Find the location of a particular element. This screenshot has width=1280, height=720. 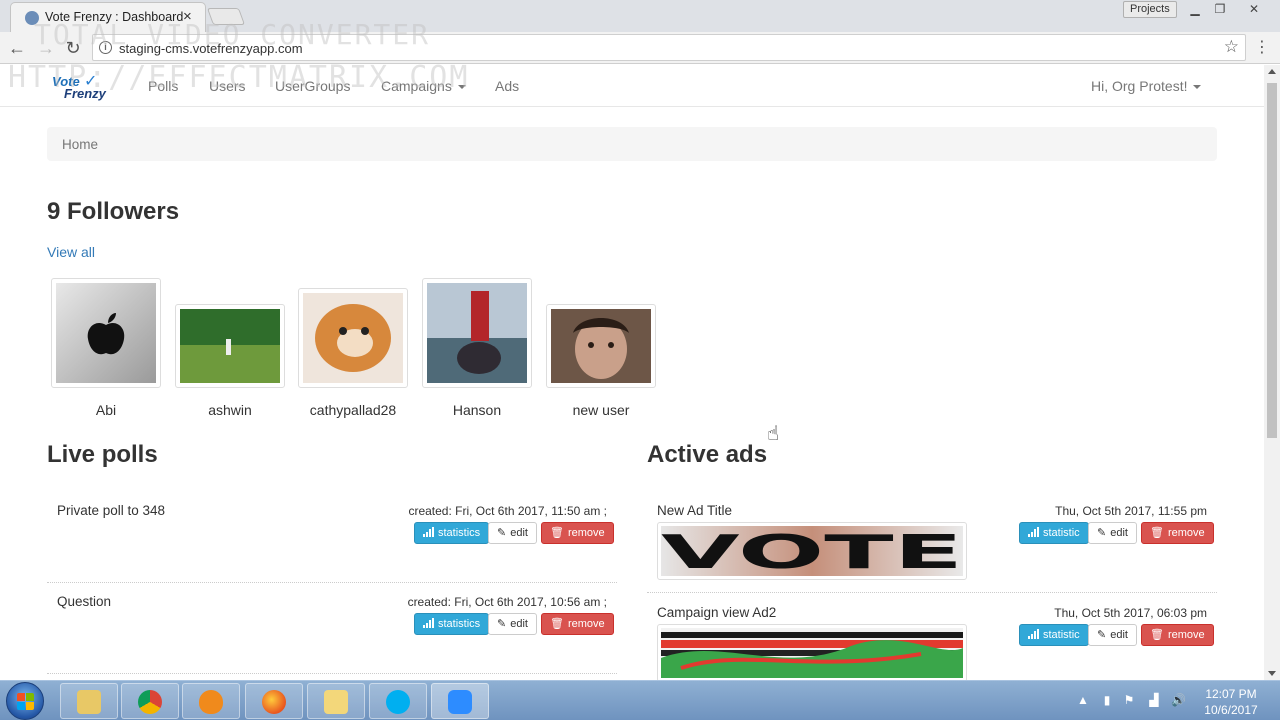

ad-title: New Ad Title is located at coordinates (694, 510).